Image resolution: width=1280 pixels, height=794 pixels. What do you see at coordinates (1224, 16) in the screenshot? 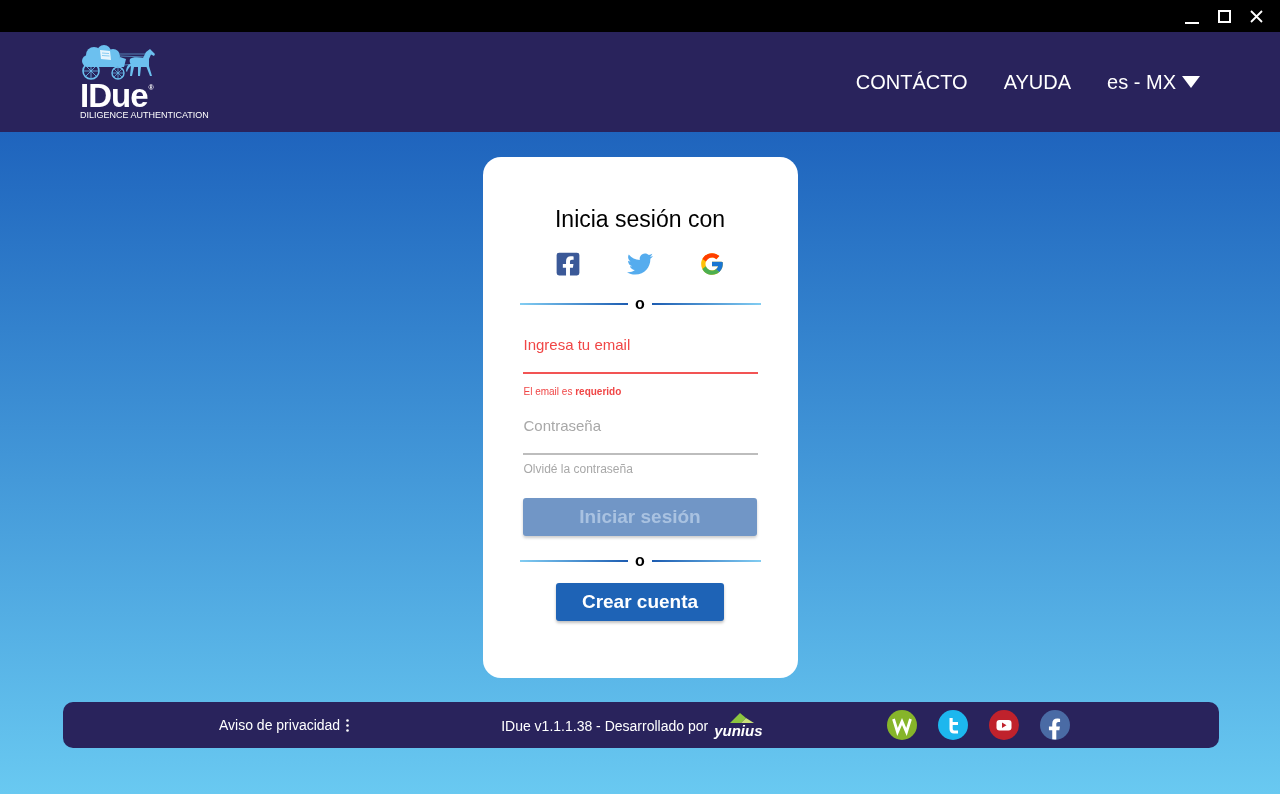
I see `maximize-icon` at bounding box center [1224, 16].